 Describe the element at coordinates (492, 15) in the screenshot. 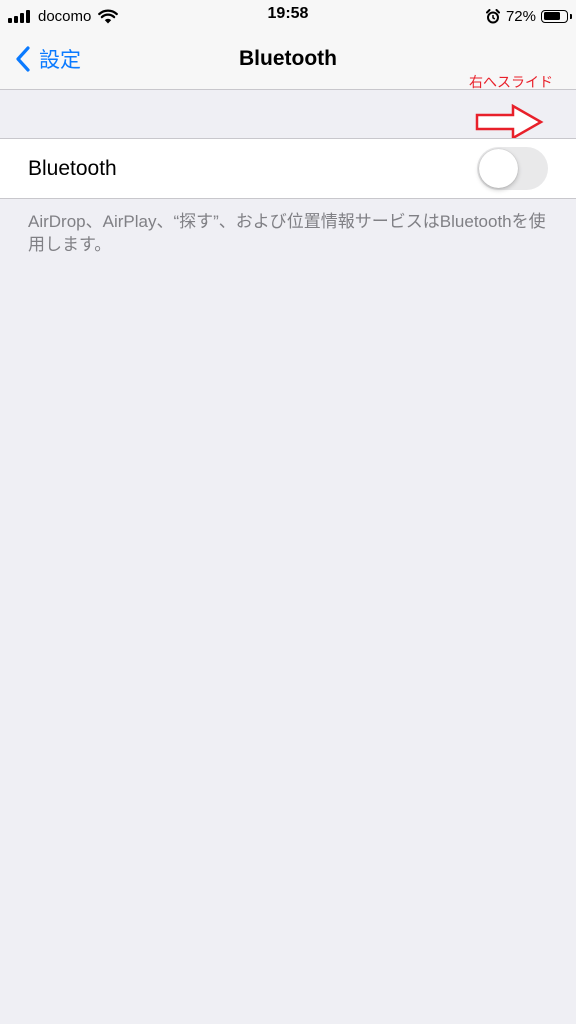

I see `alarm-icon` at that location.